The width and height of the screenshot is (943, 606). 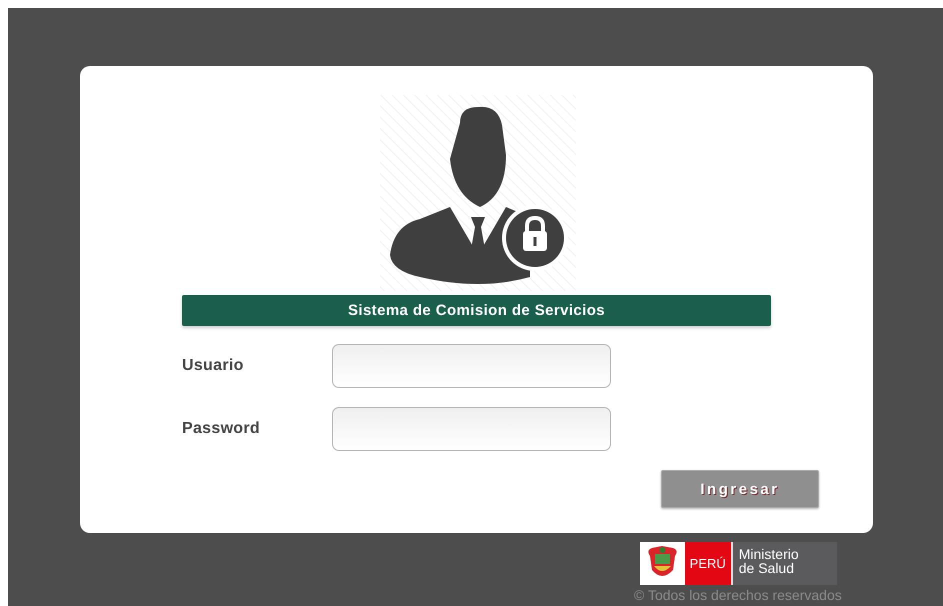 I want to click on copyright-text: © Todos los derechos reservados, so click(x=738, y=595).